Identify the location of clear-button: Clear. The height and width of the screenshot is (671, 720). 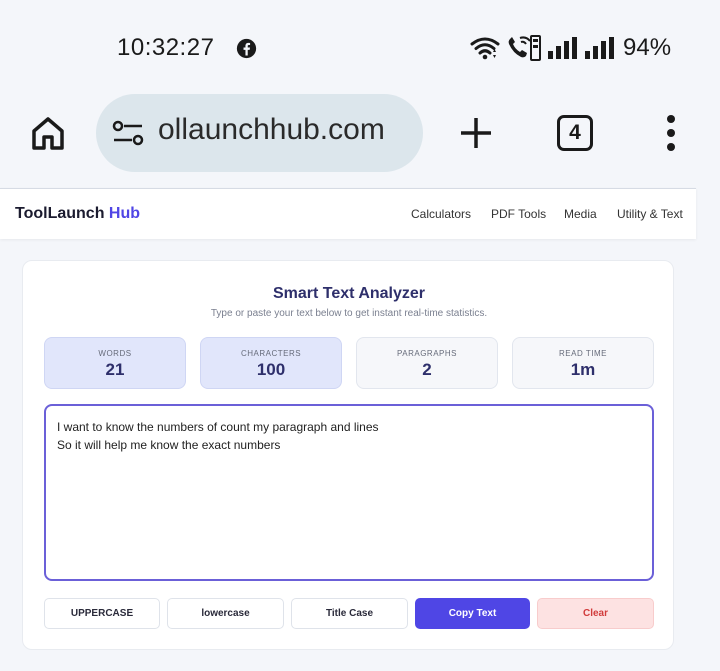
(595, 613).